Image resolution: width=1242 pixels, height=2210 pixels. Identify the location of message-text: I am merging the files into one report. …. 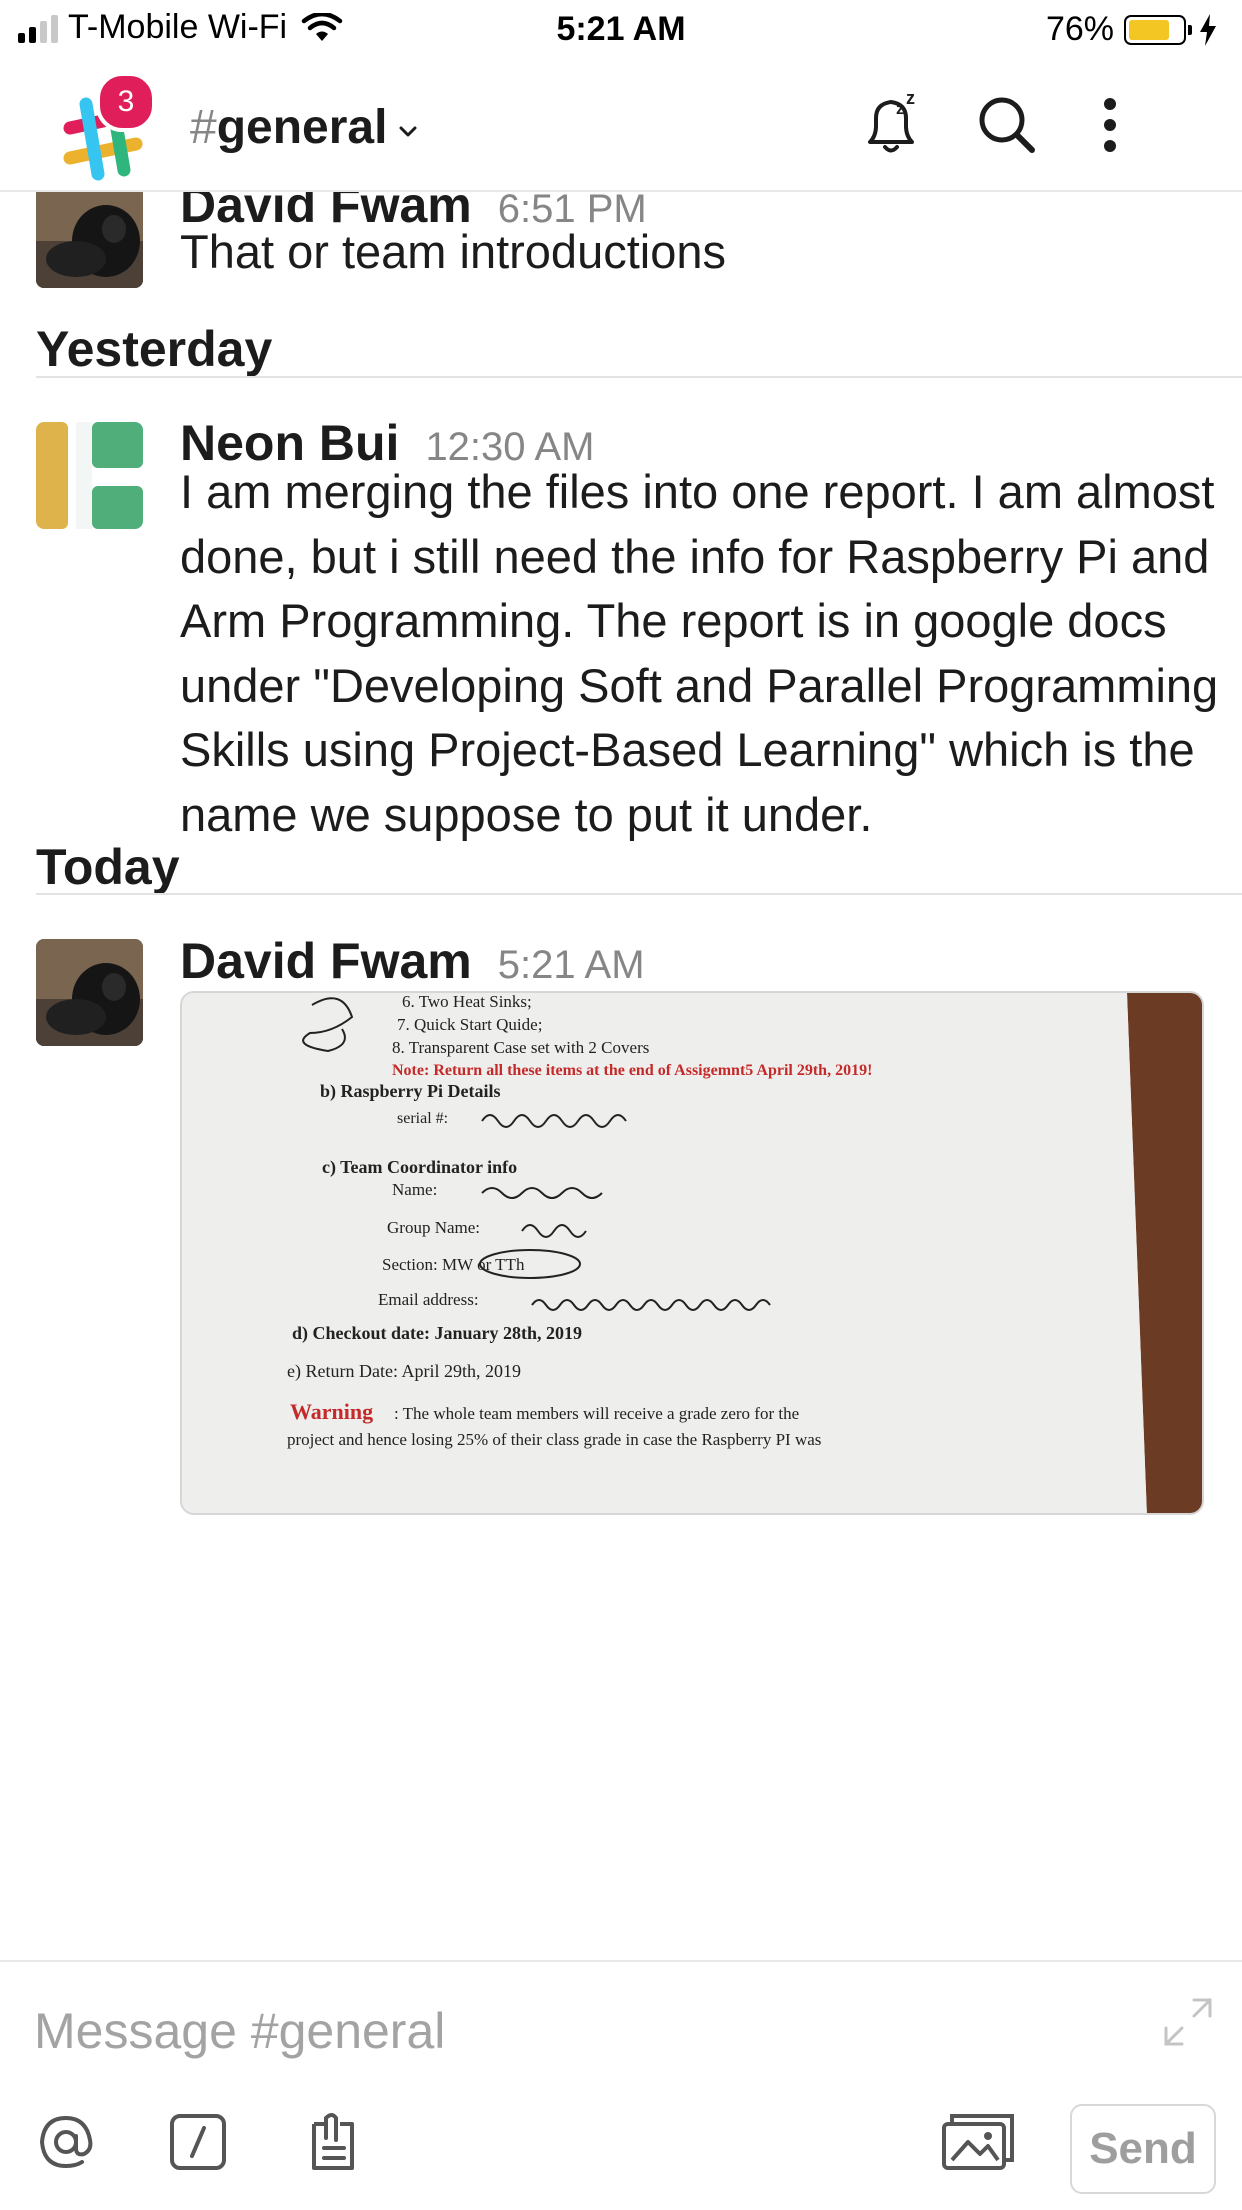
(699, 653).